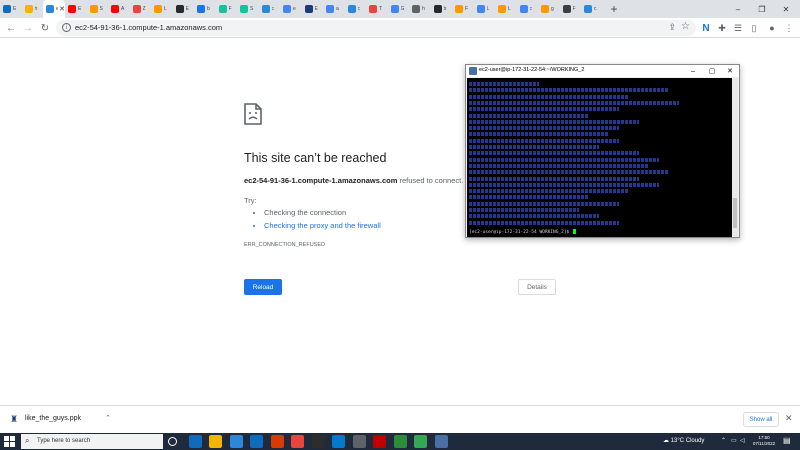  What do you see at coordinates (236, 441) in the screenshot?
I see `store-icon` at bounding box center [236, 441].